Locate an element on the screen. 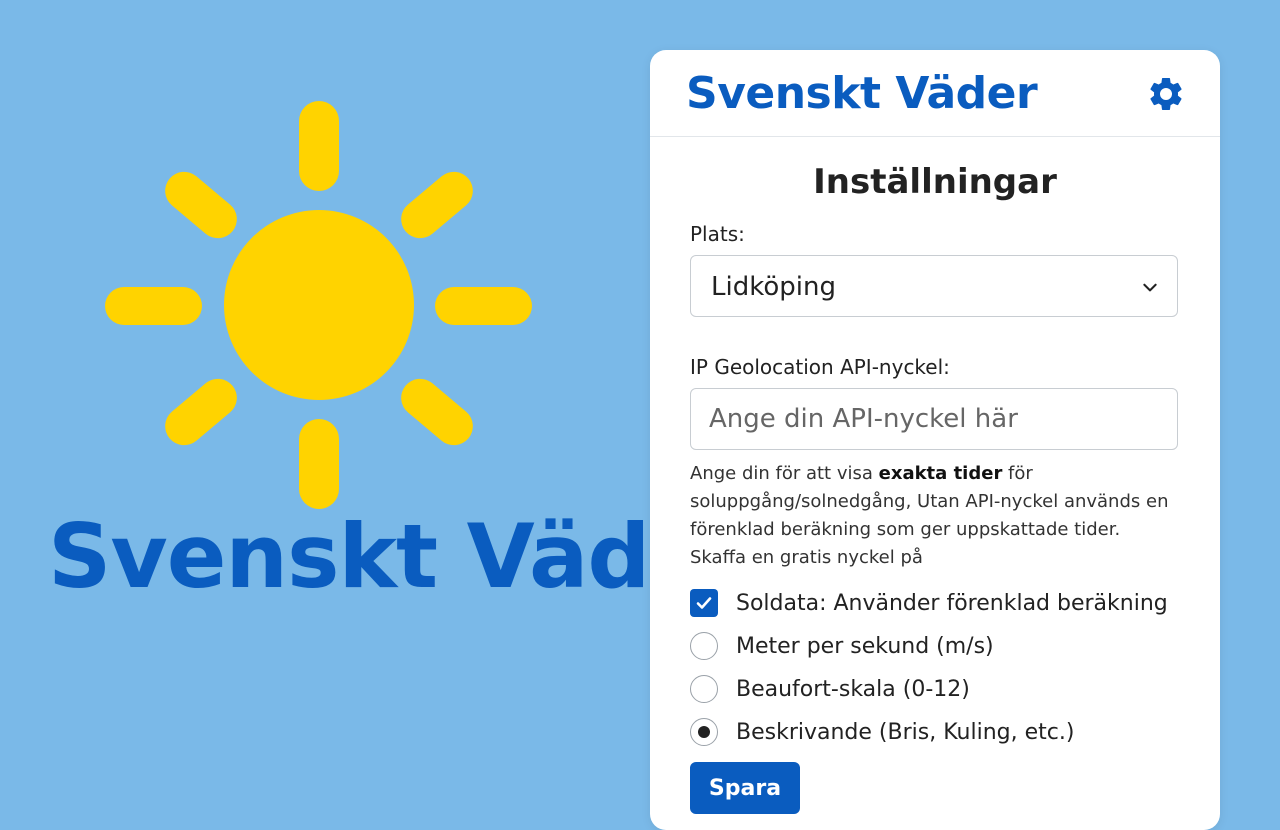  panel-header: Svenskt Väder is located at coordinates (935, 93).